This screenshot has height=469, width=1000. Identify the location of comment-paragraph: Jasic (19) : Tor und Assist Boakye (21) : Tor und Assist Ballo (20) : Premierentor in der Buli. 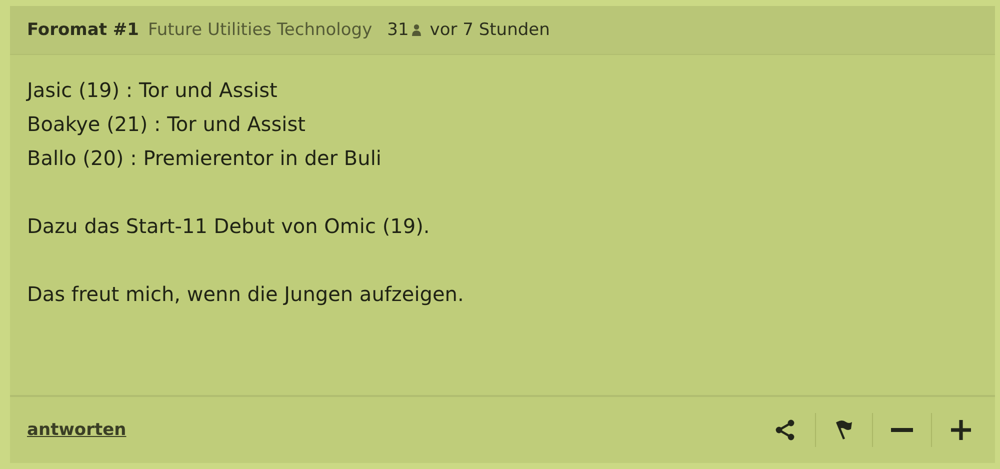
(204, 124).